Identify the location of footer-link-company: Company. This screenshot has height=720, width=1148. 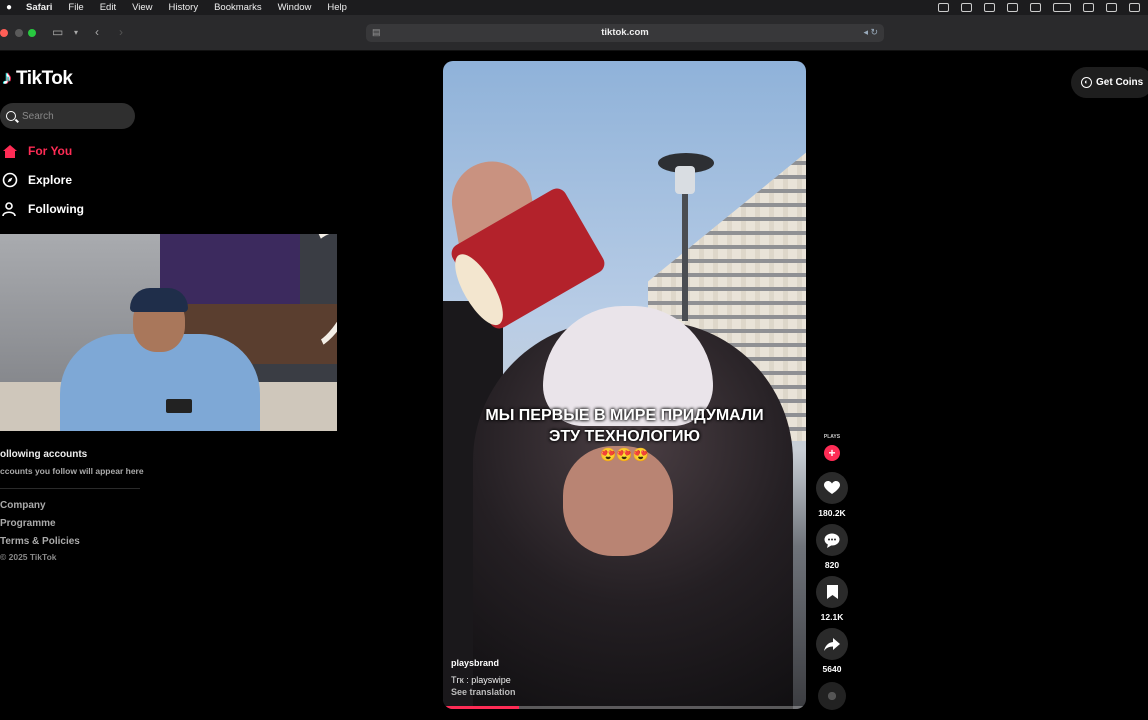
(23, 505).